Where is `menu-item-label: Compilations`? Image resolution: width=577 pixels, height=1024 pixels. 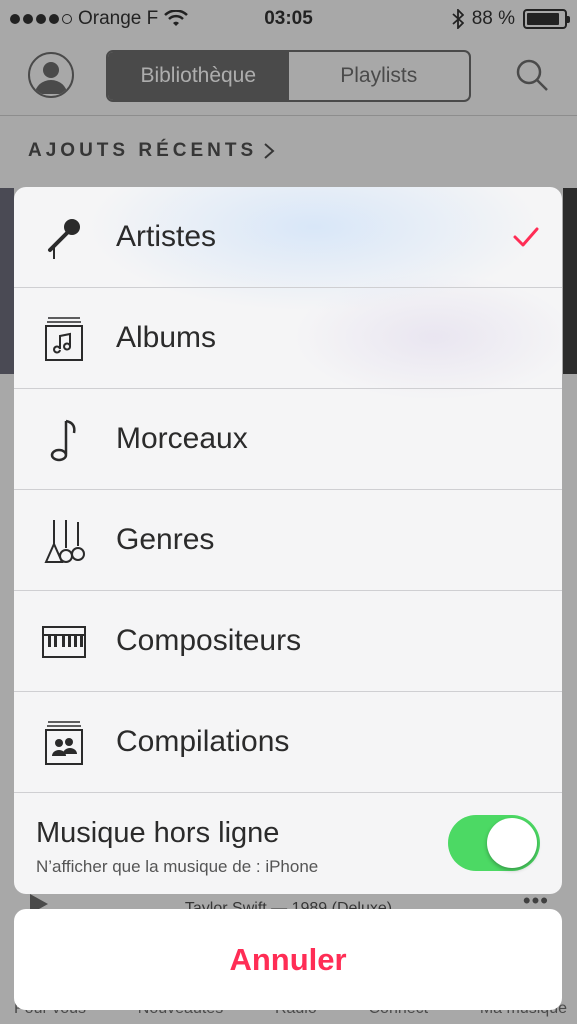
menu-item-label: Compilations is located at coordinates (203, 741).